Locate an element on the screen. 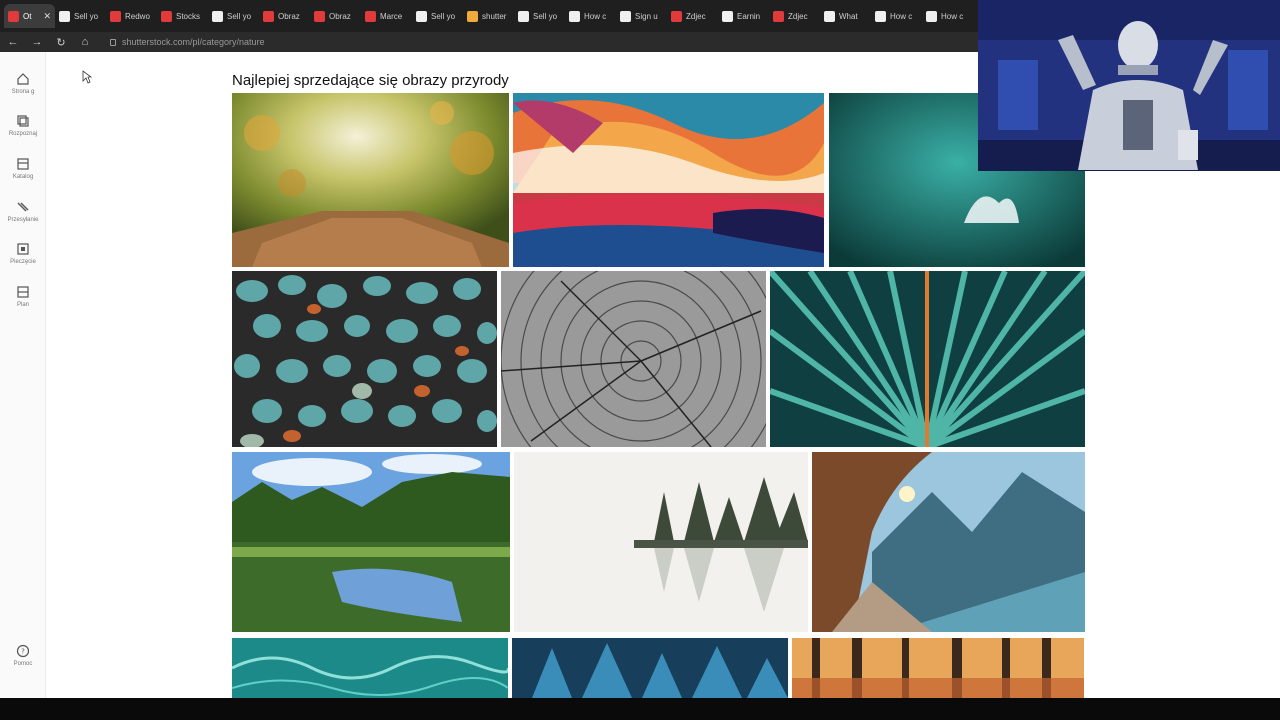  tab-label: Stocks is located at coordinates (188, 16).